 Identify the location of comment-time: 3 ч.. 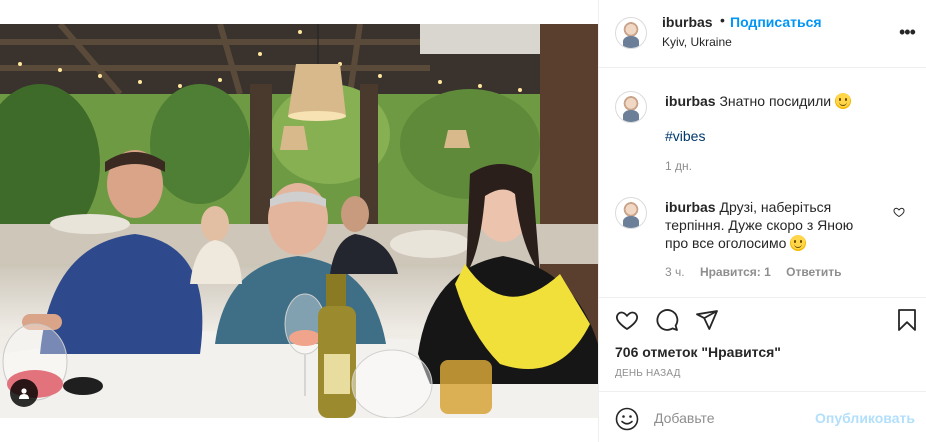
(675, 272).